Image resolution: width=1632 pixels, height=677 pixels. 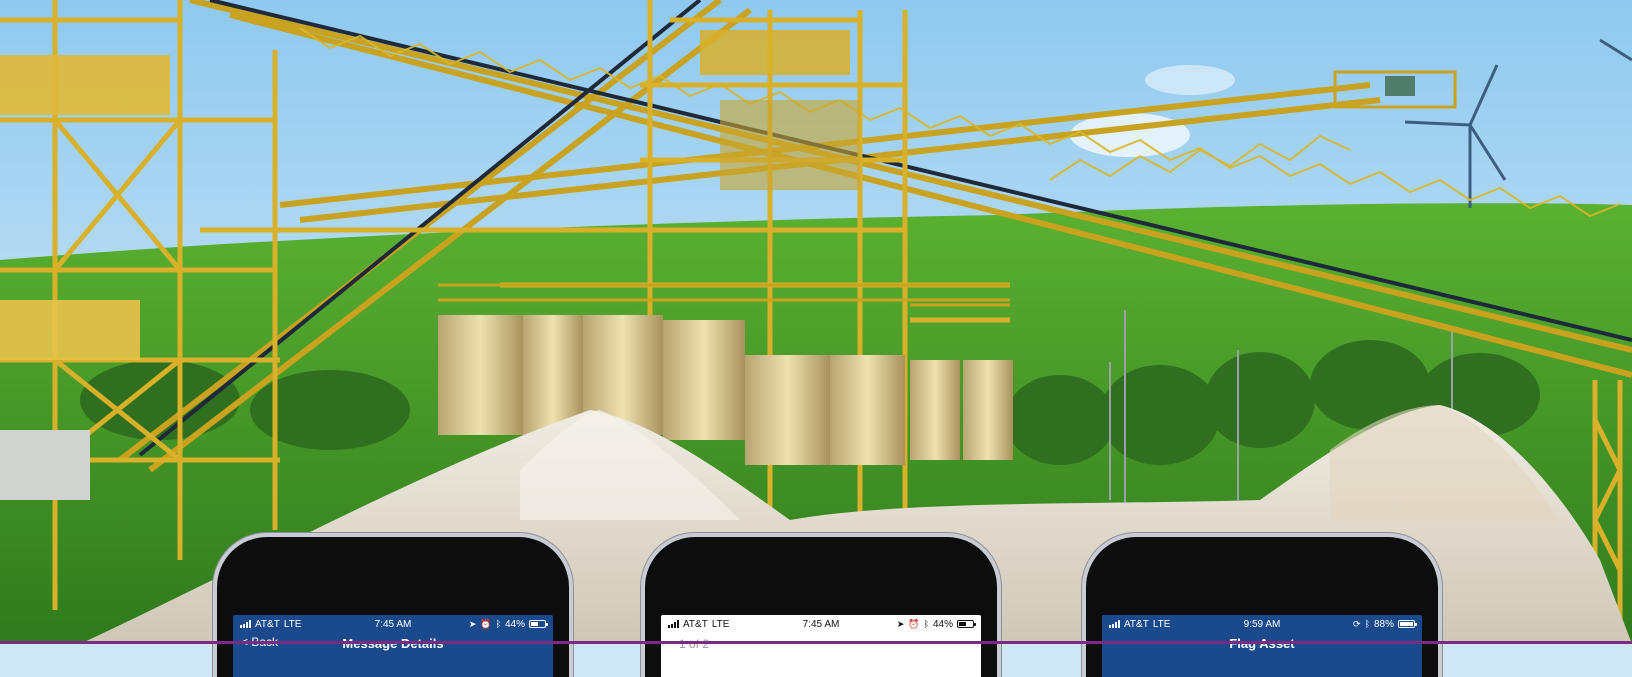 What do you see at coordinates (1383, 624) in the screenshot?
I see `battery-percent: 88%` at bounding box center [1383, 624].